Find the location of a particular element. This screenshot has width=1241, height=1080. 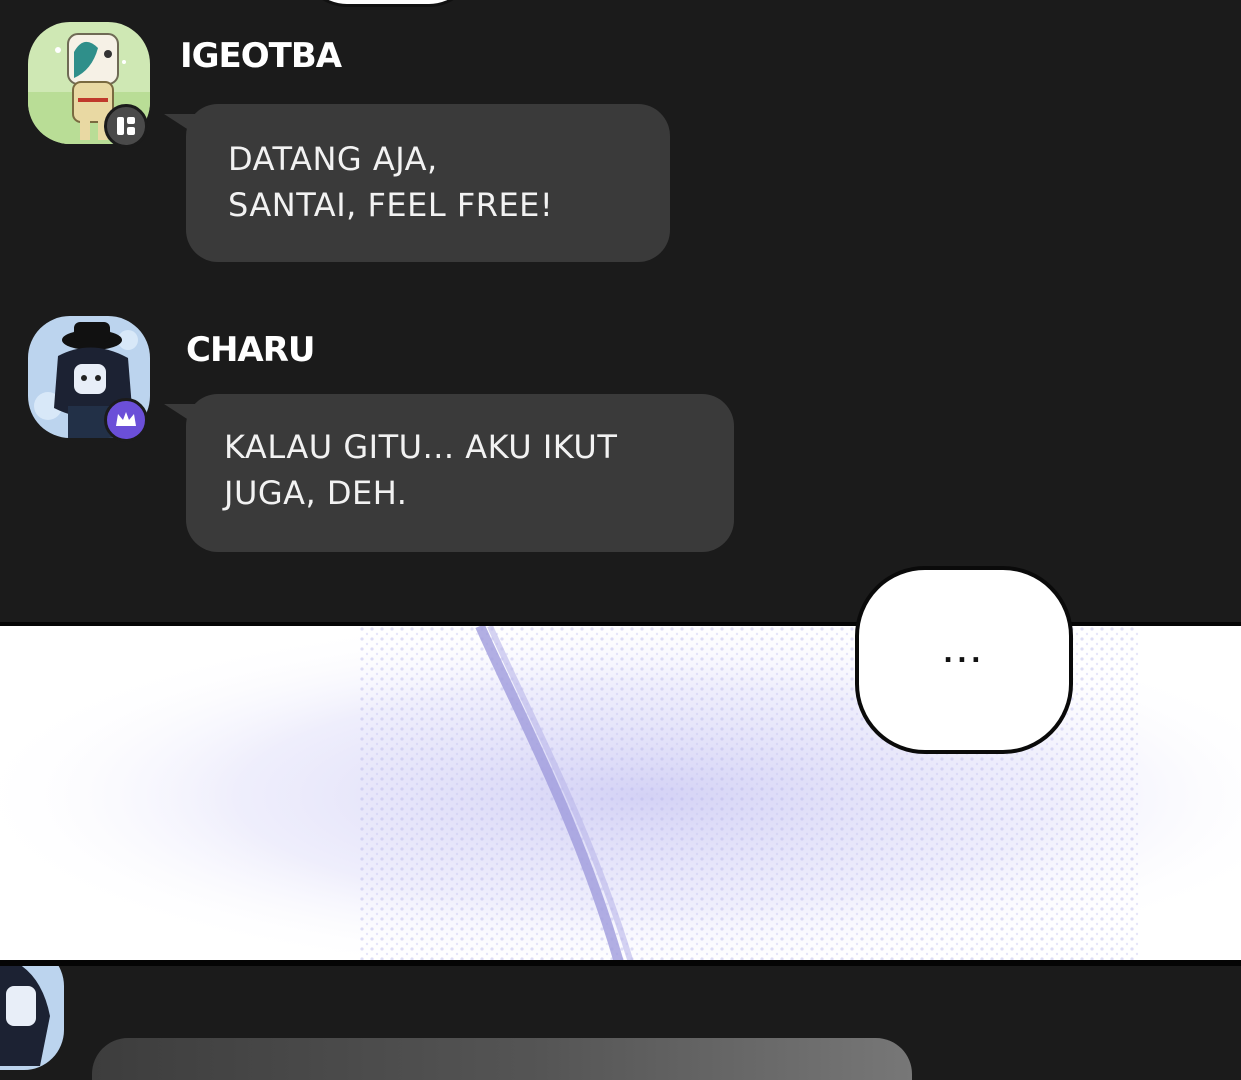

message-bubble is located at coordinates (502, 1059).